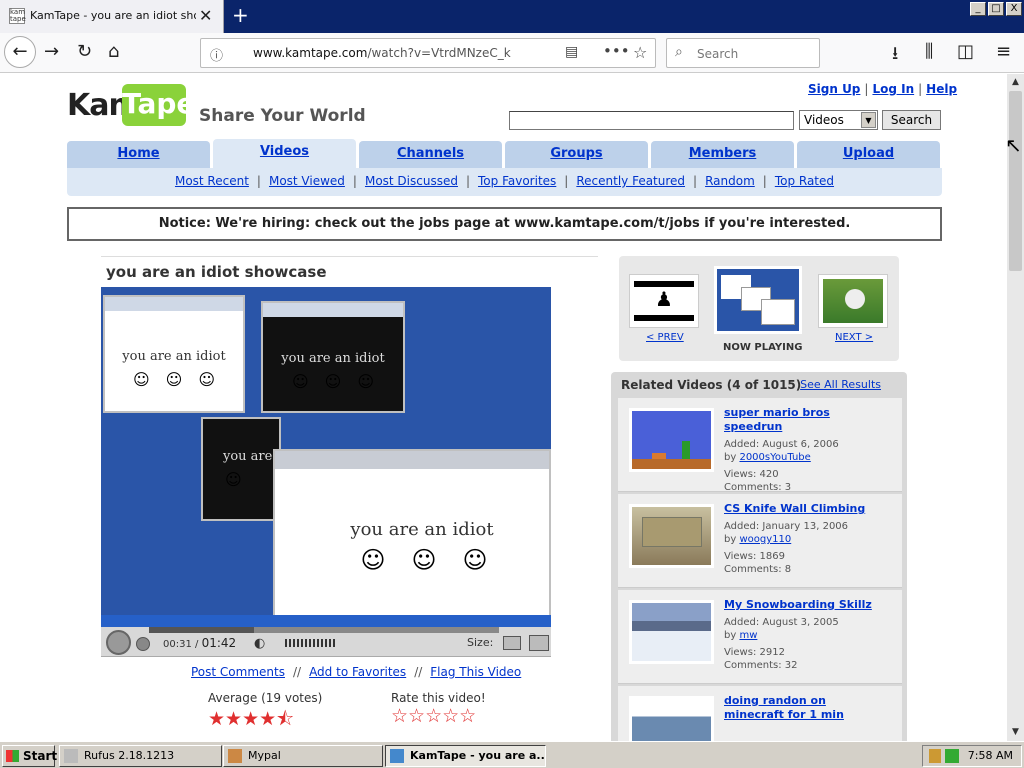 The height and width of the screenshot is (768, 1024). I want to click on scroll-thumb, so click(1015, 181).